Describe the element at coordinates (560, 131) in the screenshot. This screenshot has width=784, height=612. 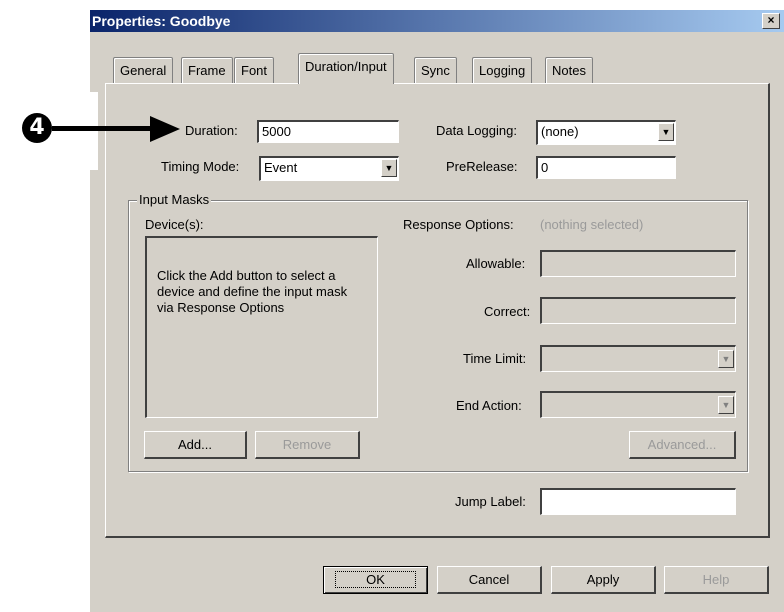
I see `data-logging-value: (none)` at that location.